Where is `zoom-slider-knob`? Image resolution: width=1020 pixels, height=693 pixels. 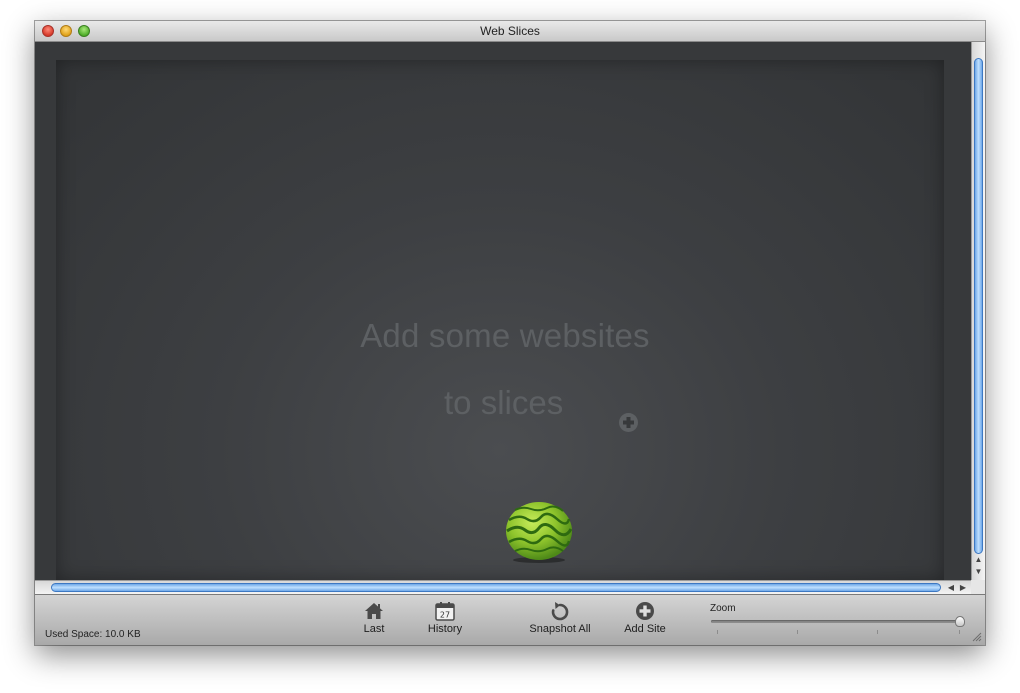 zoom-slider-knob is located at coordinates (960, 621).